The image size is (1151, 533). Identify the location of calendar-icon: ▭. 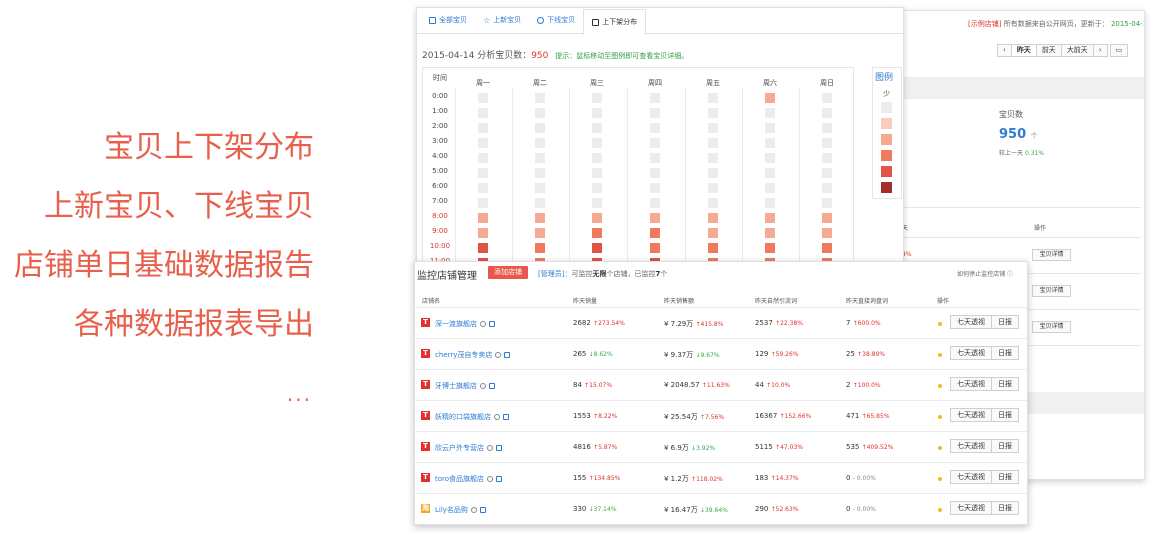
(1119, 50).